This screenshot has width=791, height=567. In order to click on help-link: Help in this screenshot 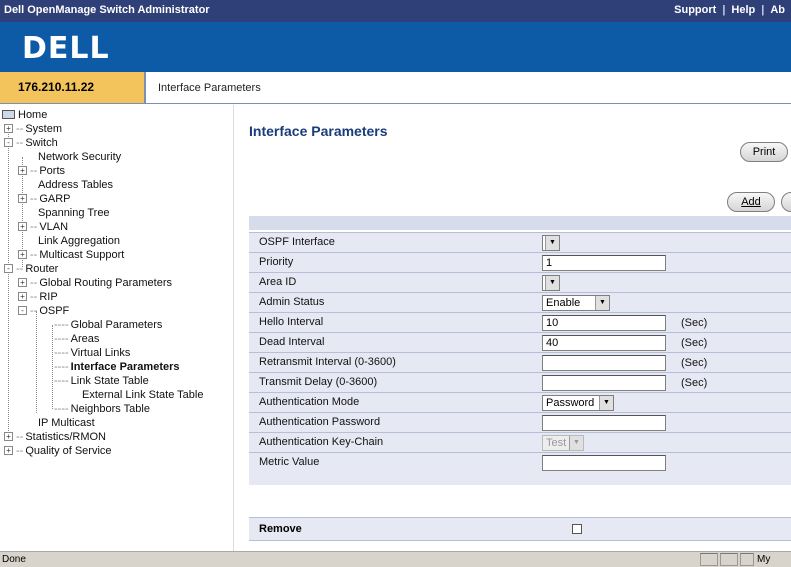, I will do `click(743, 10)`.